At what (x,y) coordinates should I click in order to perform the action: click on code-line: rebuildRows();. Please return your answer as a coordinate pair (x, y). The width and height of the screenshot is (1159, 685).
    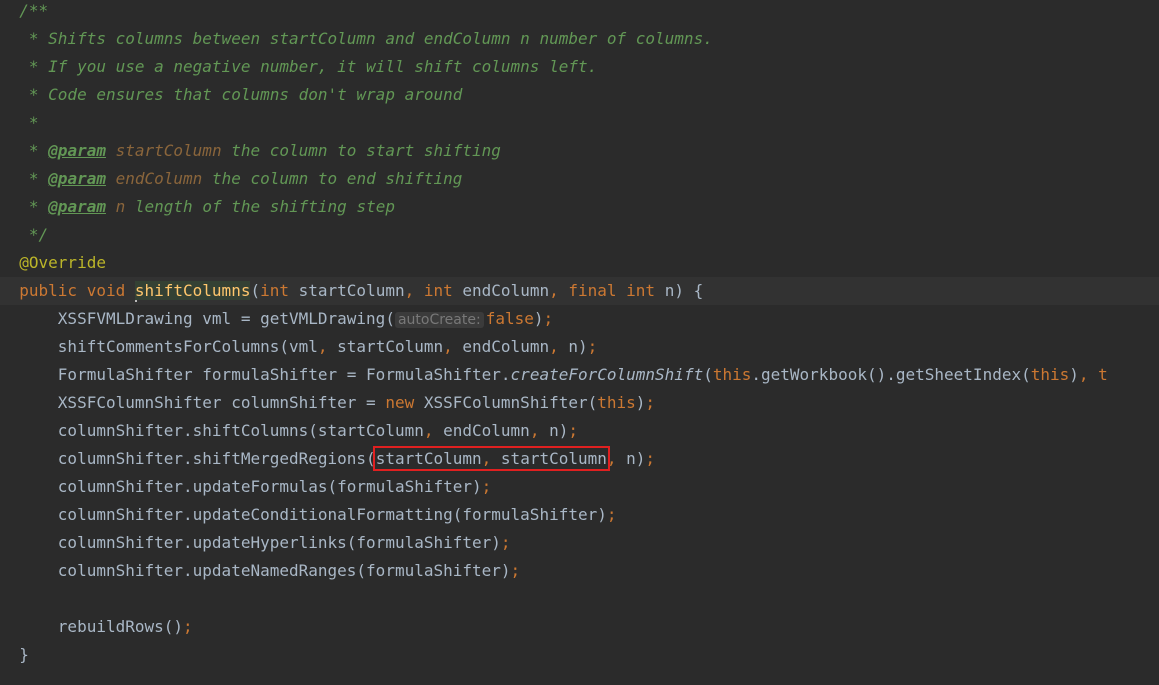
    Looking at the image, I should click on (579, 627).